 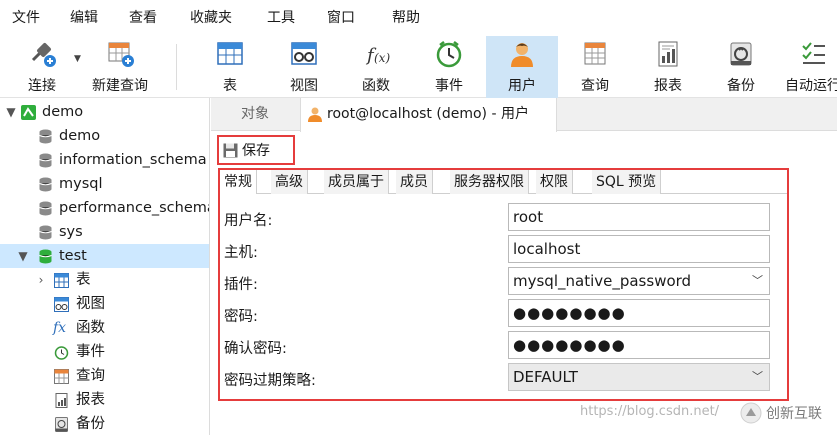 I want to click on new-query-icon, so click(x=121, y=54).